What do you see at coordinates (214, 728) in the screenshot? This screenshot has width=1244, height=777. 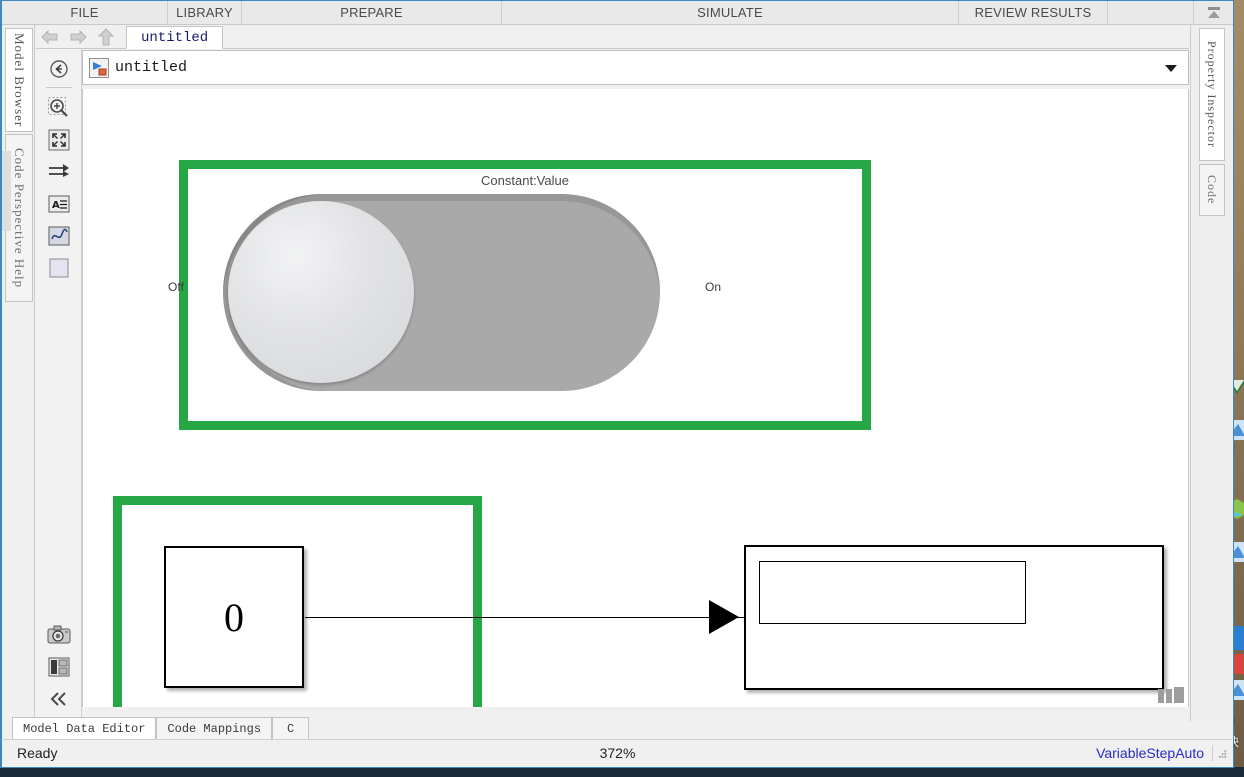 I see `tab-code-mappings: Code Mappings` at bounding box center [214, 728].